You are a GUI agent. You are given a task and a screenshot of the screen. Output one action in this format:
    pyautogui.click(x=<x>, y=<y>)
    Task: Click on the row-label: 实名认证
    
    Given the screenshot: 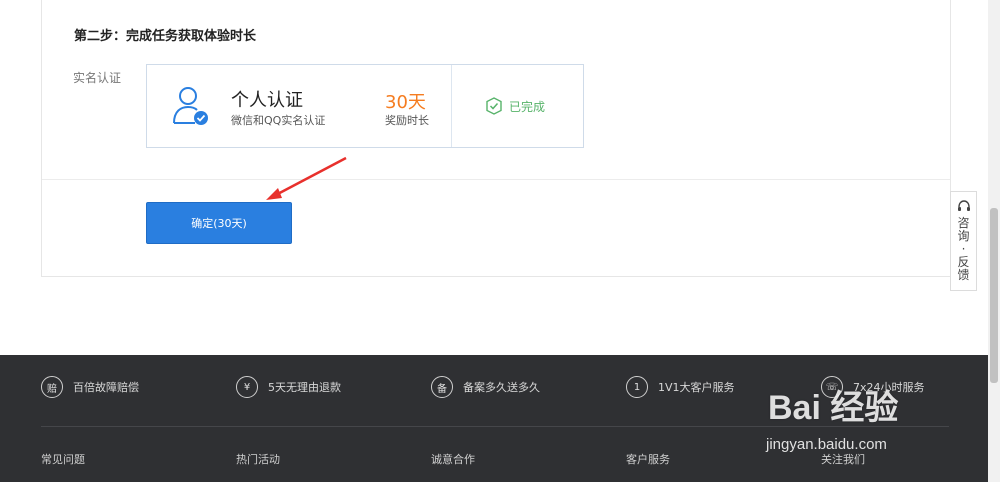 What is the action you would take?
    pyautogui.click(x=97, y=78)
    